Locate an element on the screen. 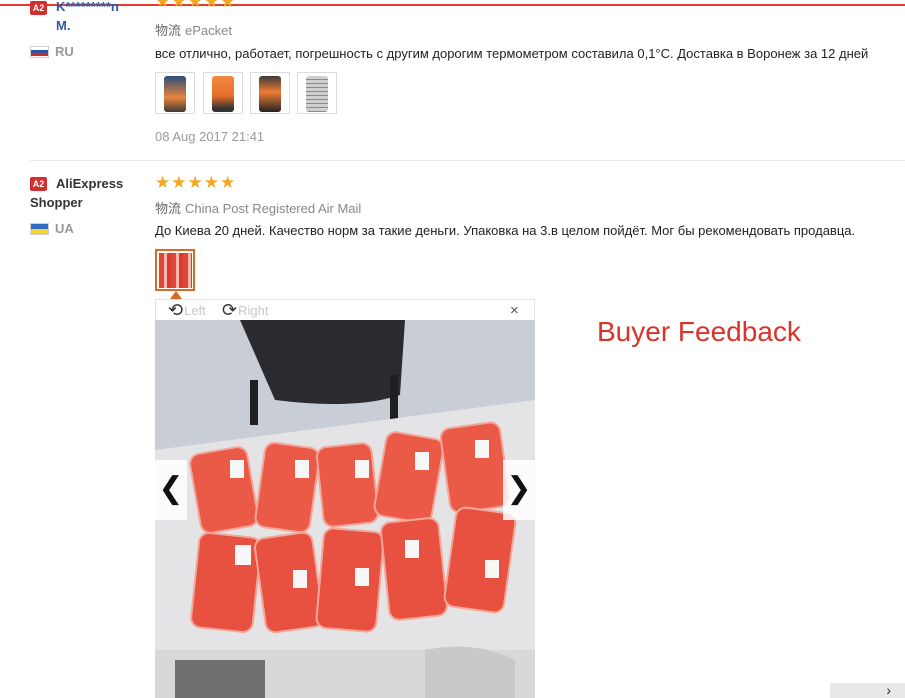 Image resolution: width=905 pixels, height=698 pixels. selected-thumb-pointer is located at coordinates (176, 295).